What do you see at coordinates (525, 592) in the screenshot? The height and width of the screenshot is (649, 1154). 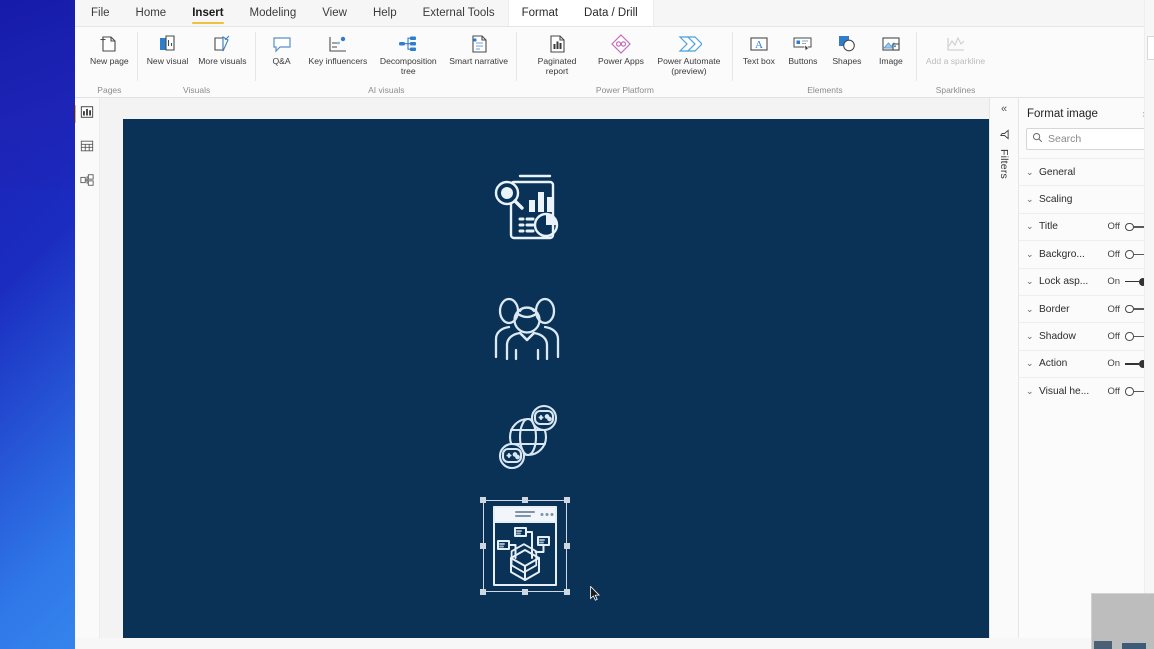 I see `resize-handle-bottom-center` at bounding box center [525, 592].